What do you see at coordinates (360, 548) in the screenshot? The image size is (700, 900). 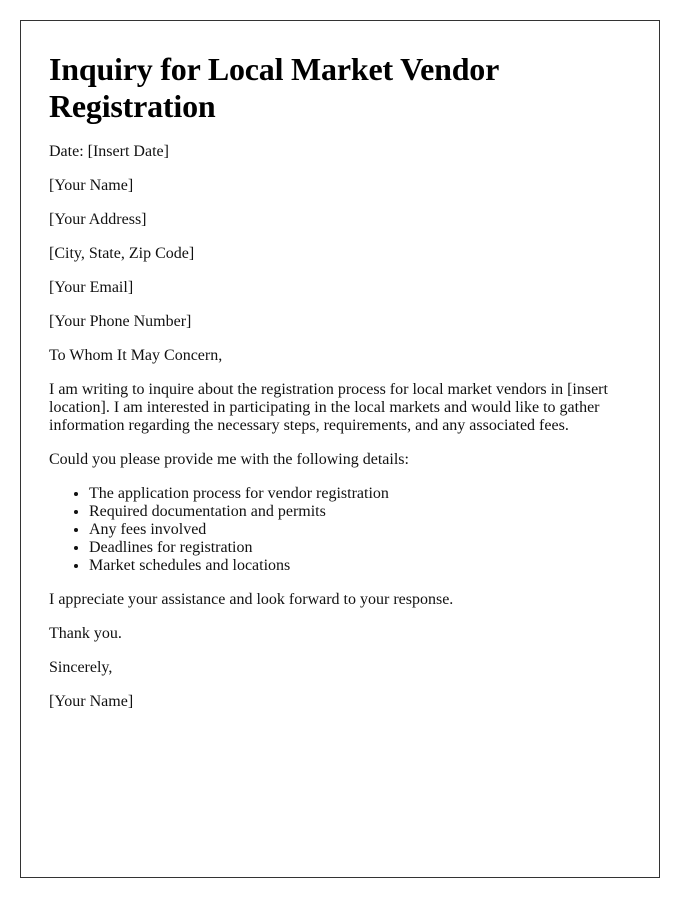 I see `details-list-item: Deadlines for registration` at bounding box center [360, 548].